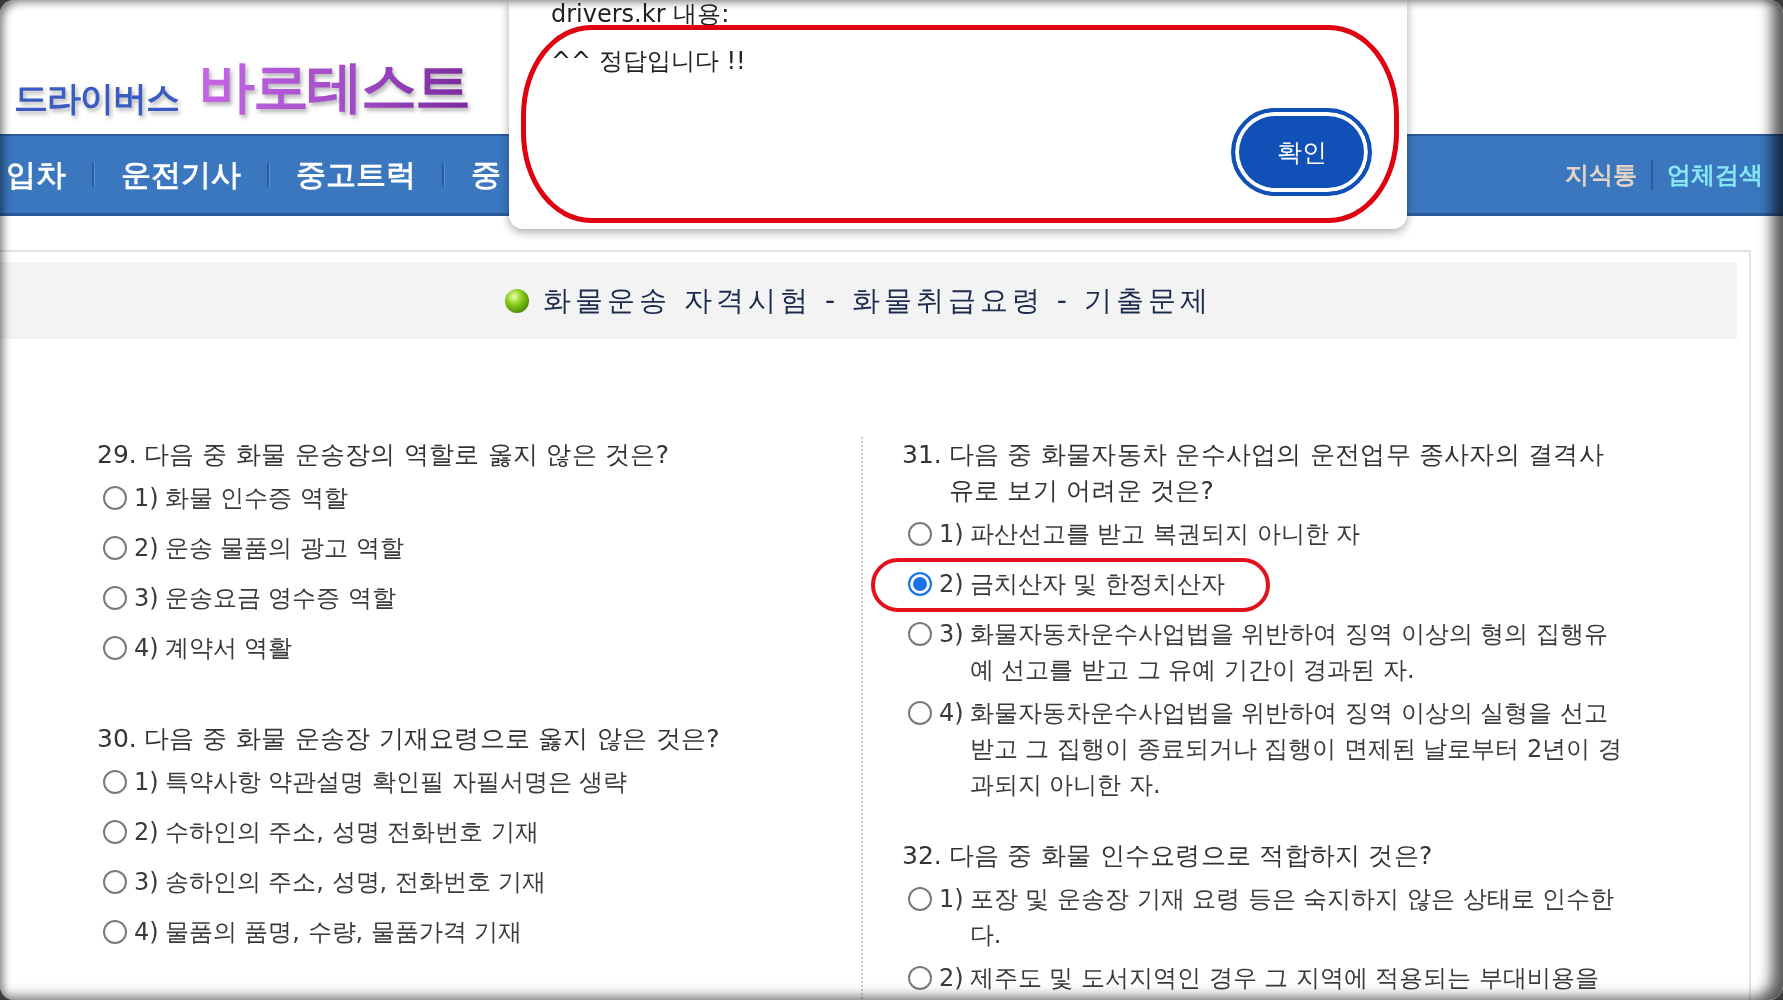 The width and height of the screenshot is (1783, 1000). I want to click on option-text: 금치산자 및 한정치산자, so click(1097, 584).